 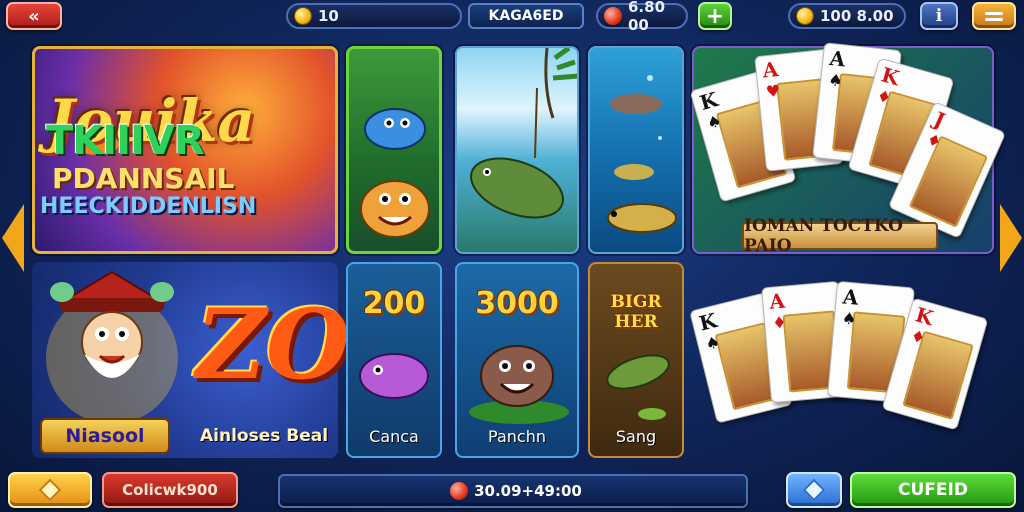 I want to click on coin-icon, so click(x=303, y=16).